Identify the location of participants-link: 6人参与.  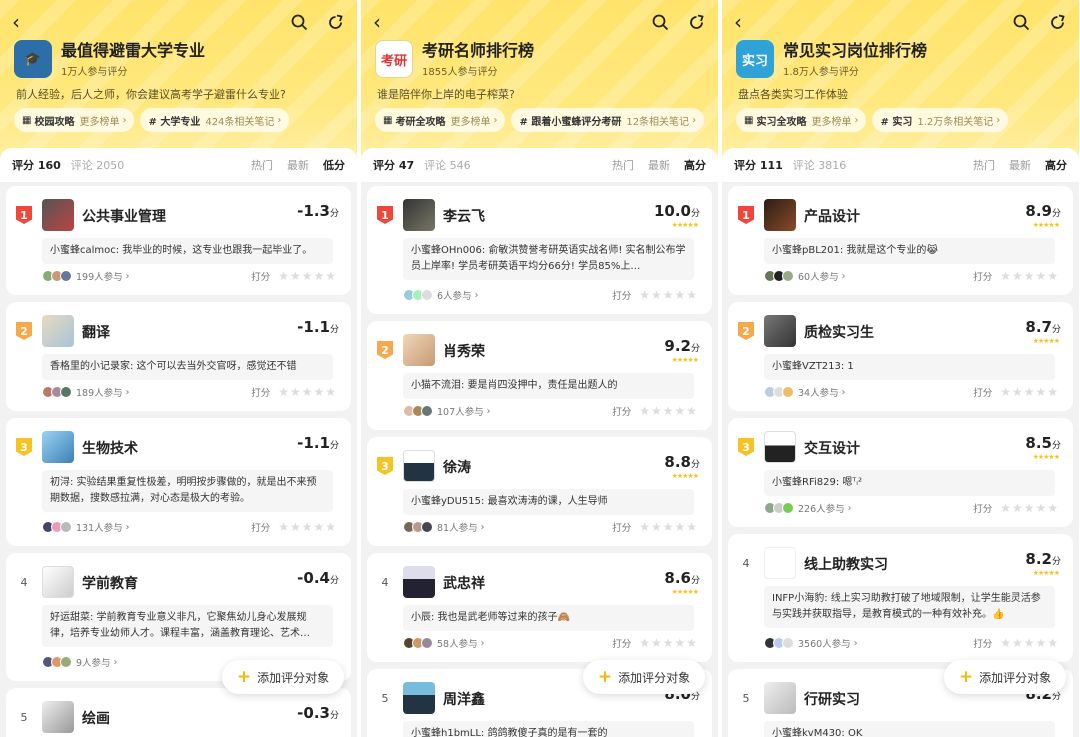
(454, 295).